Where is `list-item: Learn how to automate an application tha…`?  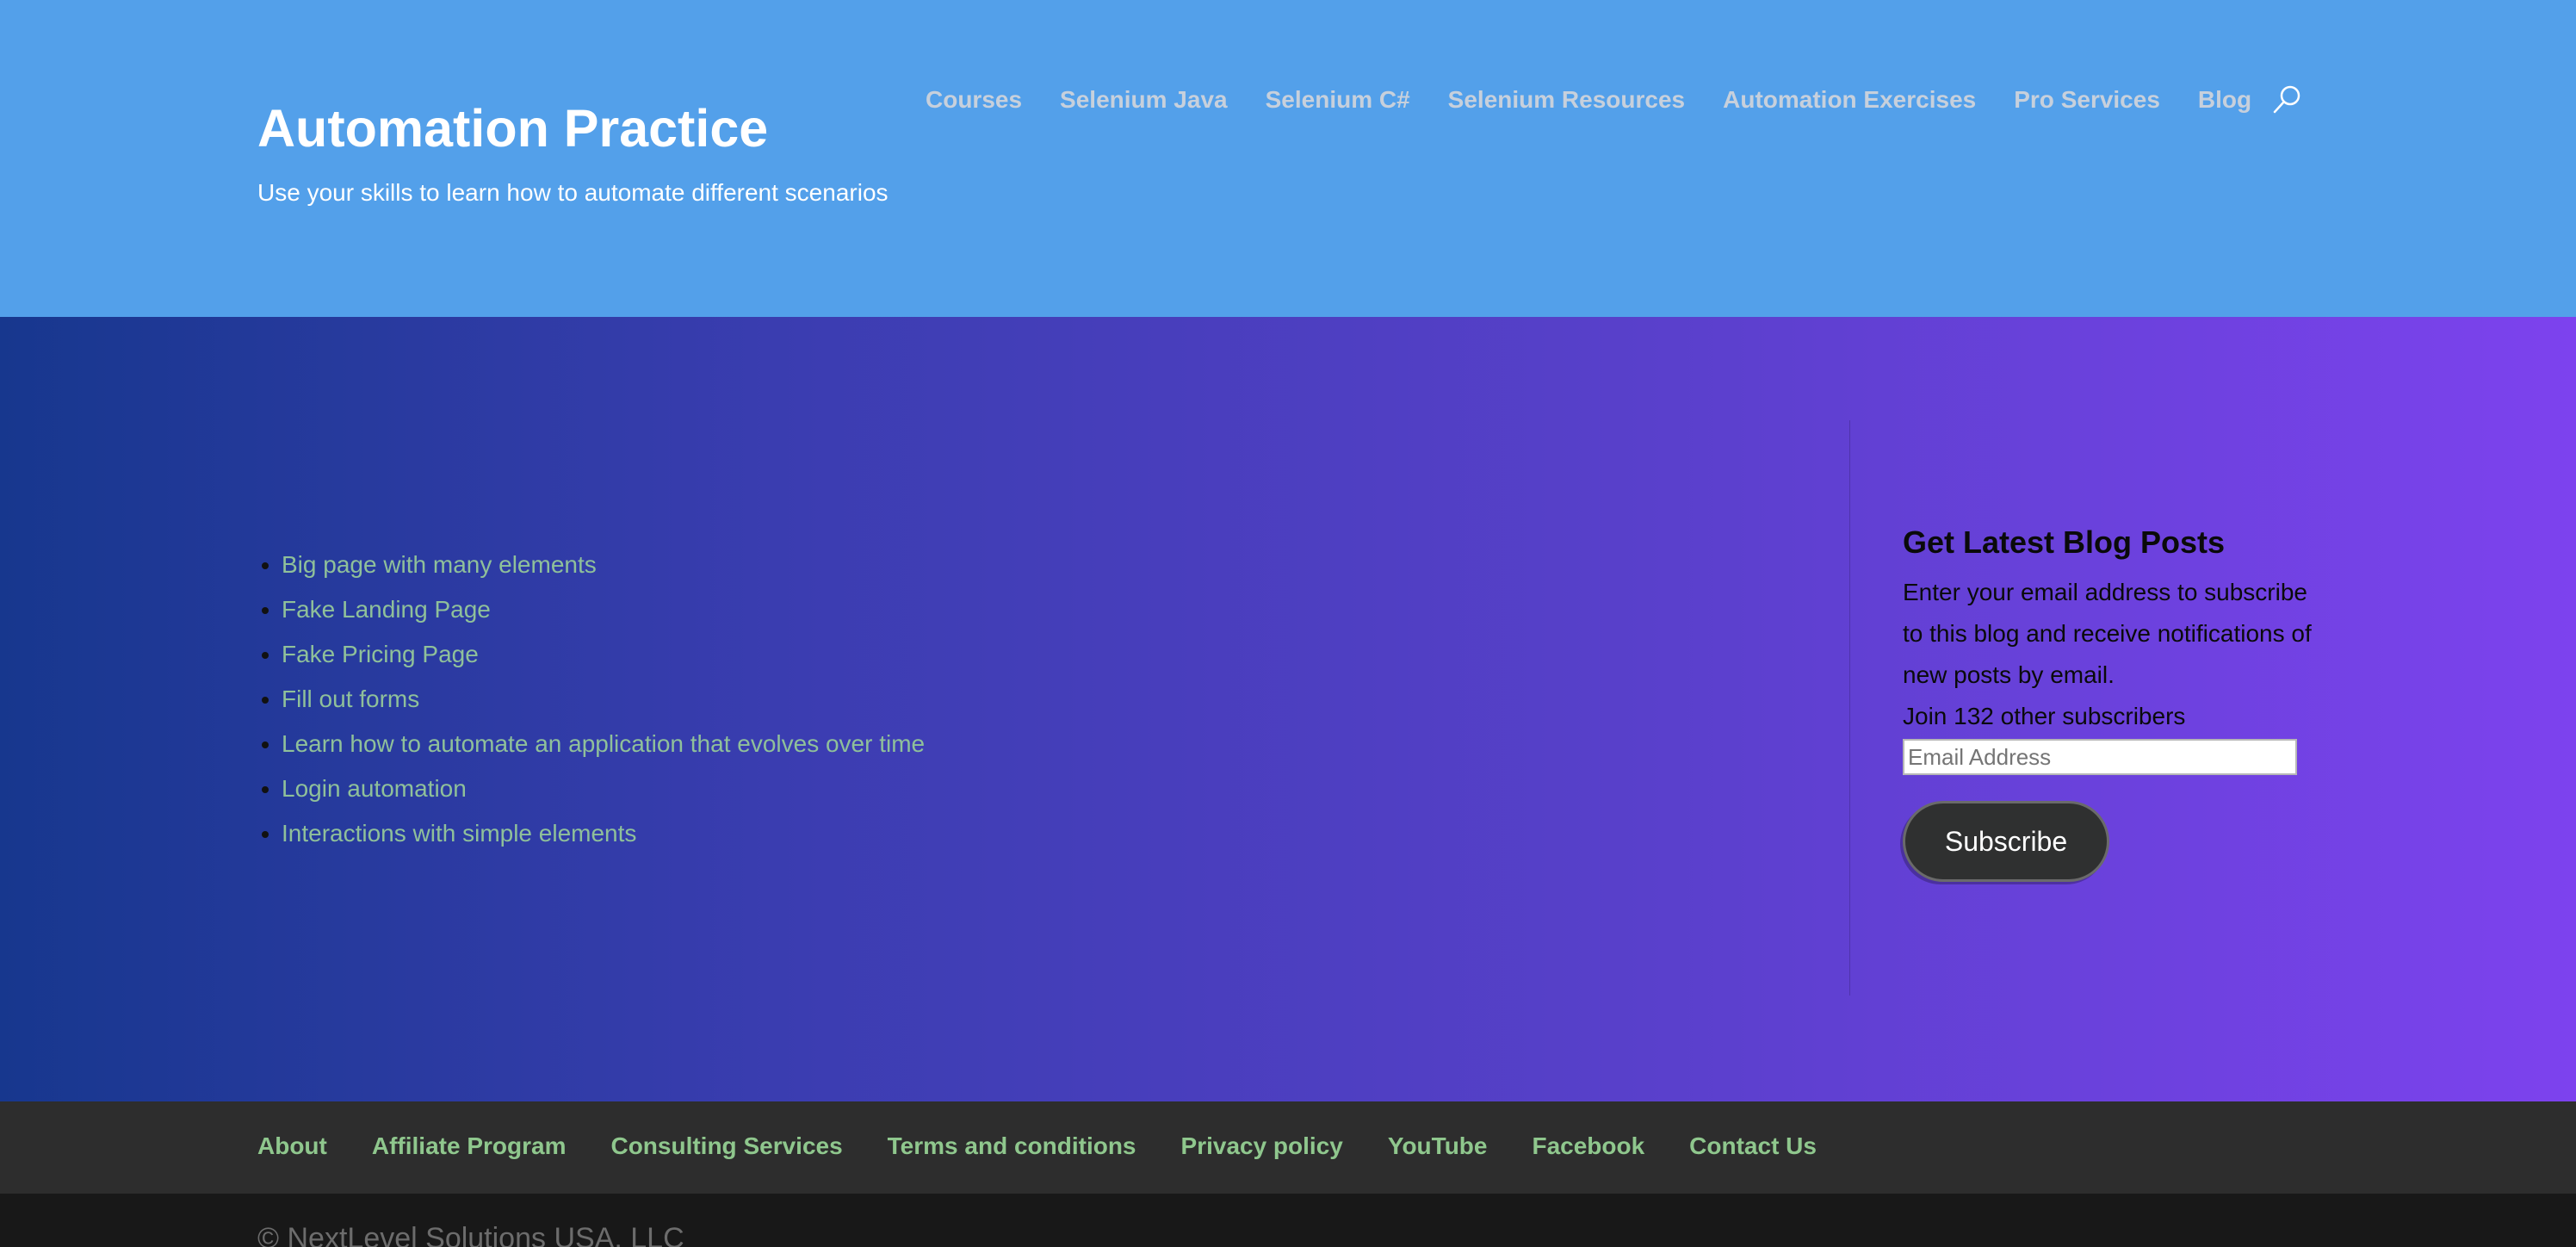
list-item: Learn how to automate an application tha… is located at coordinates (603, 744).